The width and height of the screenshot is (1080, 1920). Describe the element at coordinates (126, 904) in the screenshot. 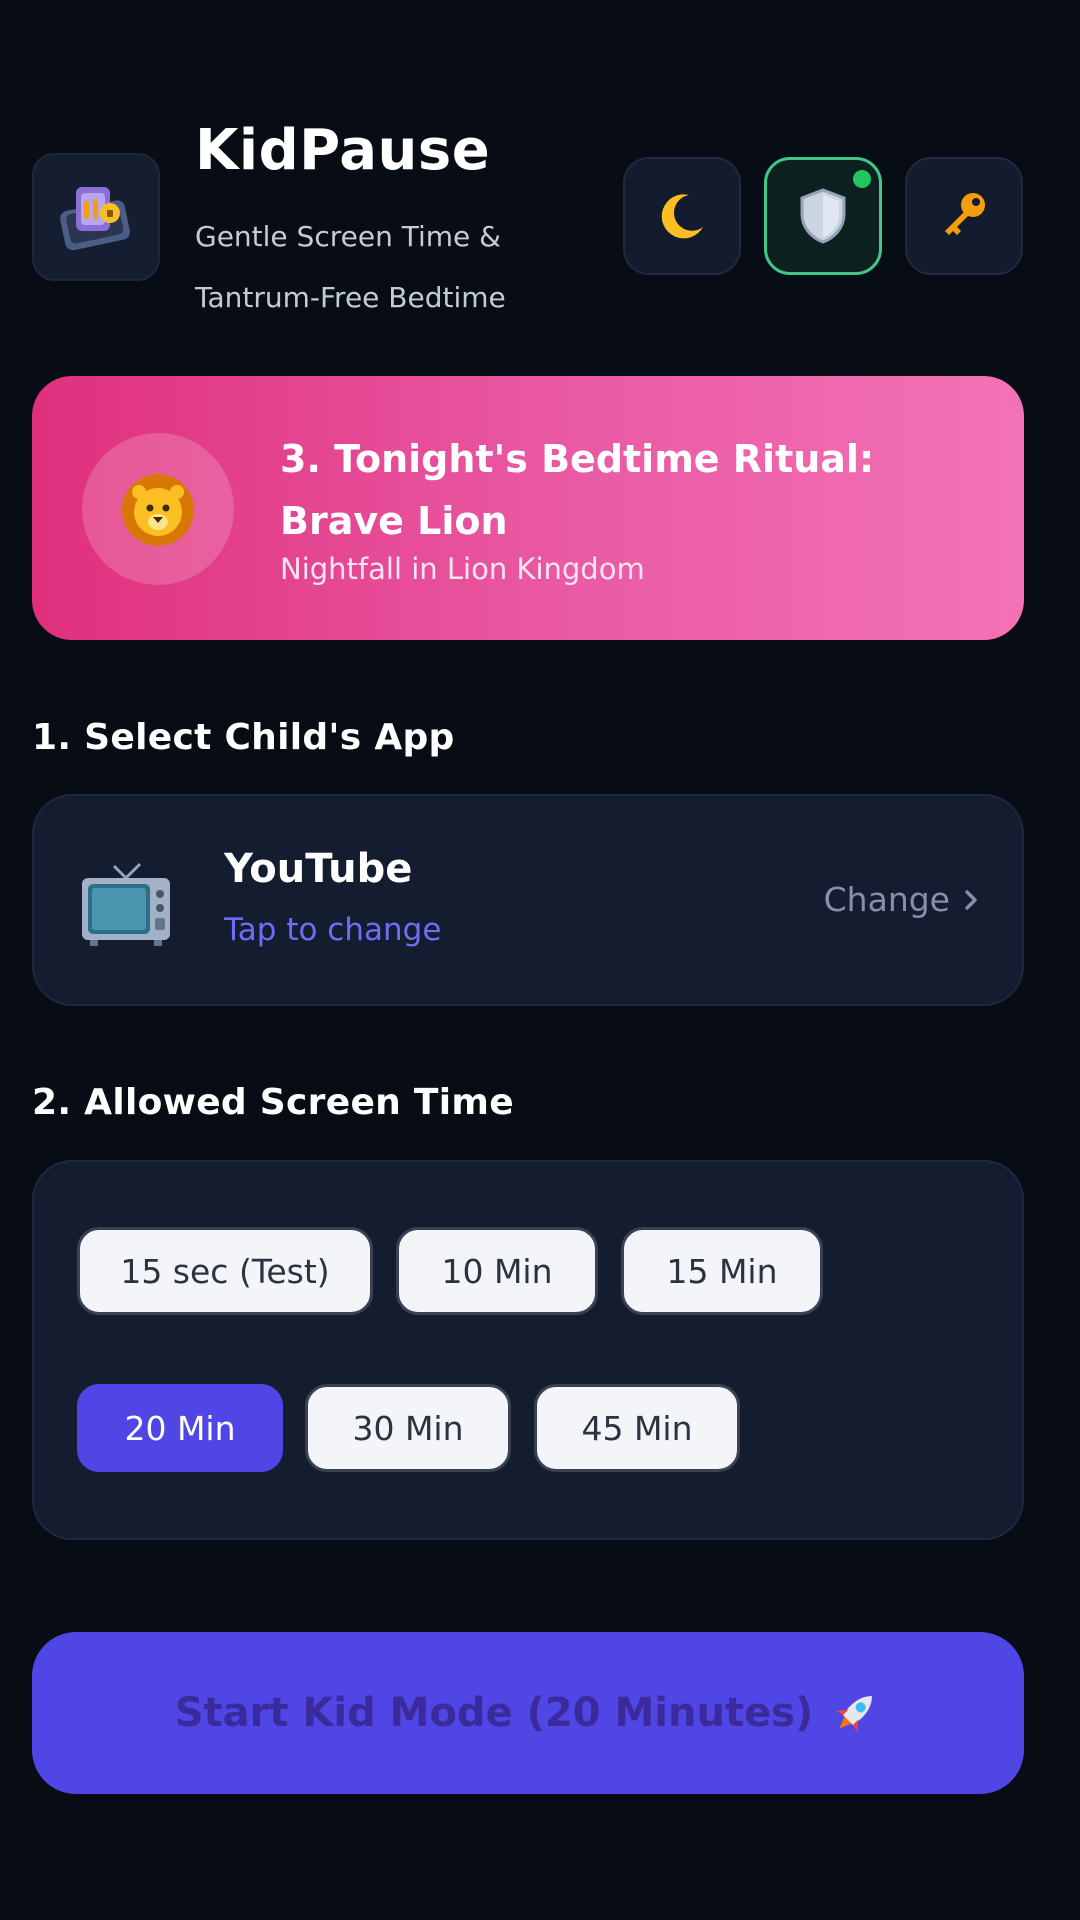

I see `tv-icon` at that location.